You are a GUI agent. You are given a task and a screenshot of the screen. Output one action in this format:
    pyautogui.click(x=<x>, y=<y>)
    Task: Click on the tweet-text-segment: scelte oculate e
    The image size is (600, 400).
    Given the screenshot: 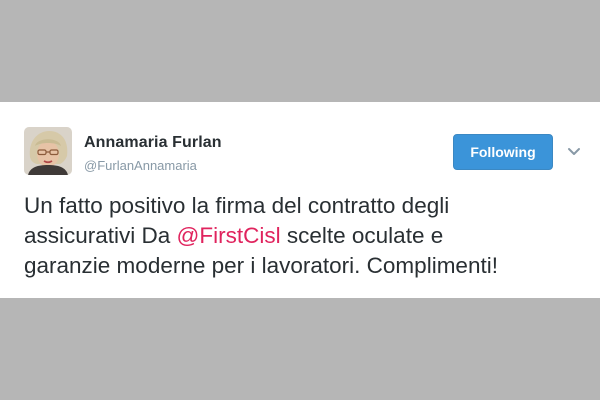 What is the action you would take?
    pyautogui.click(x=362, y=235)
    